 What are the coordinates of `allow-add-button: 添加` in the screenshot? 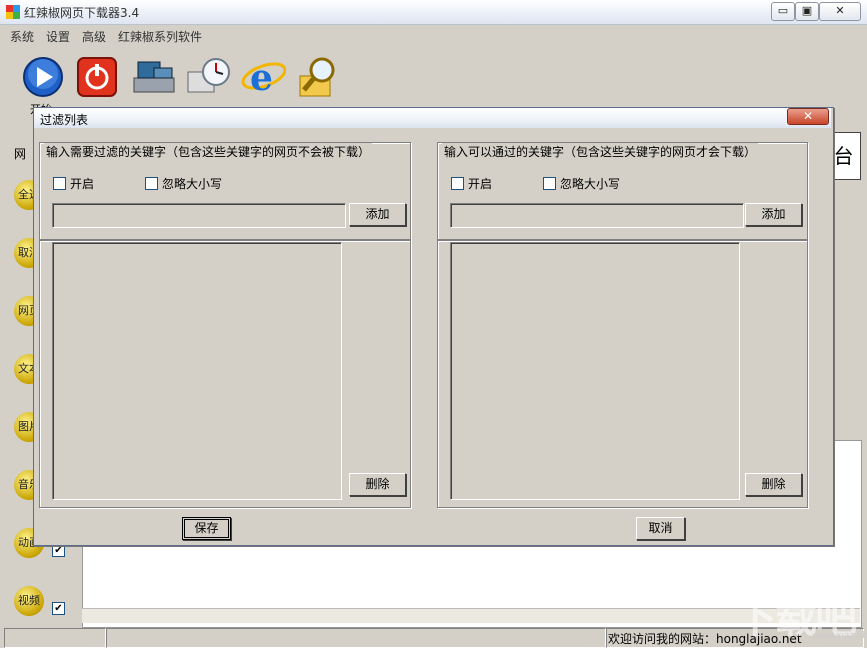 It's located at (773, 214).